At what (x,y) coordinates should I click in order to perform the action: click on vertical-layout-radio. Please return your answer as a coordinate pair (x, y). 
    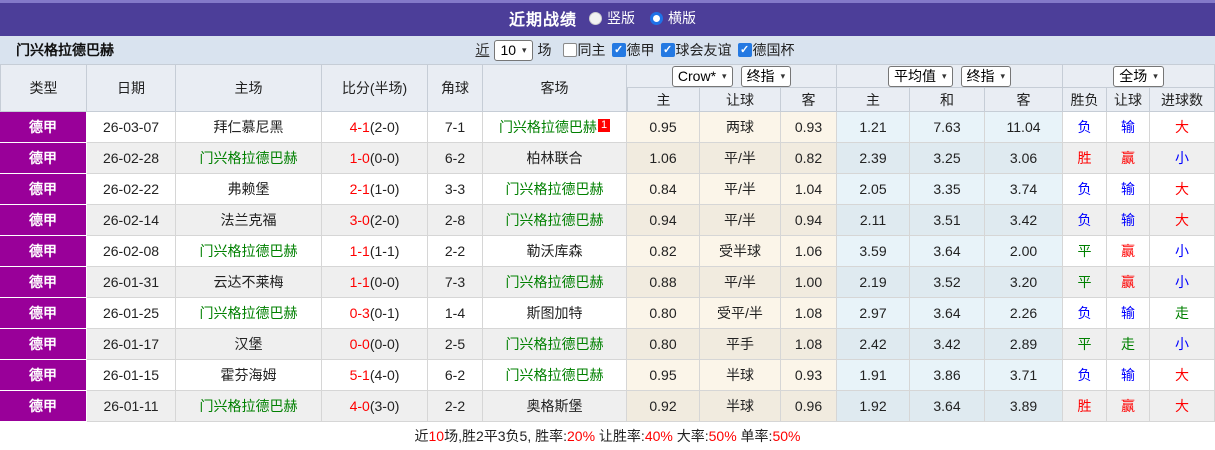
    Looking at the image, I should click on (595, 18).